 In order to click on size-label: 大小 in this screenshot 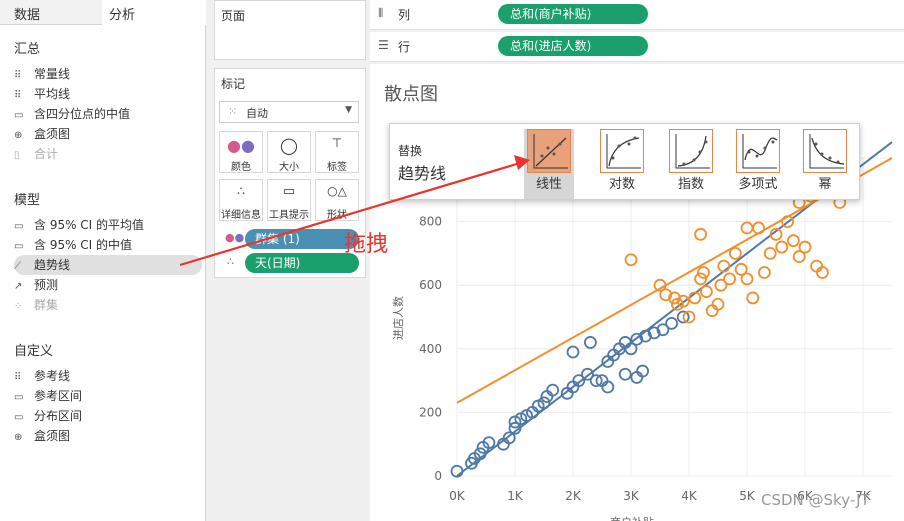, I will do `click(289, 167)`.